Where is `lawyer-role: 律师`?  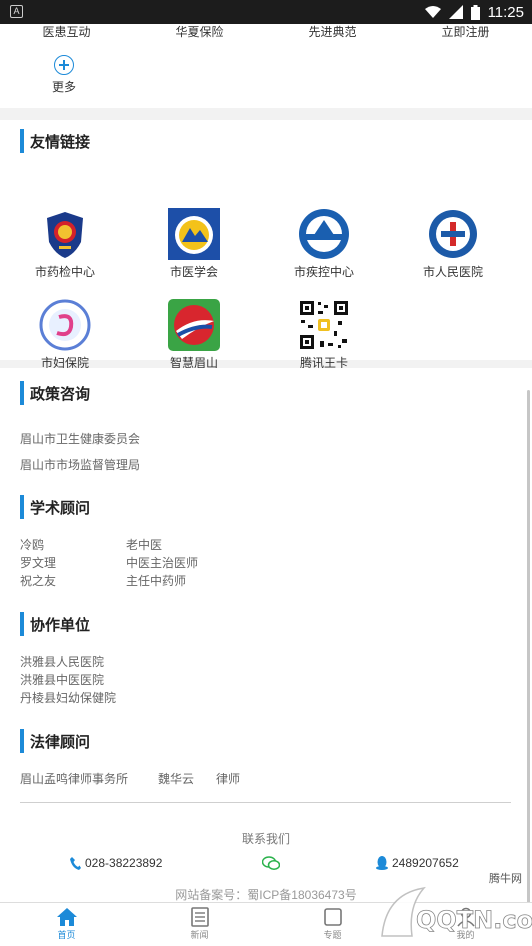
lawyer-role: 律师 is located at coordinates (228, 779).